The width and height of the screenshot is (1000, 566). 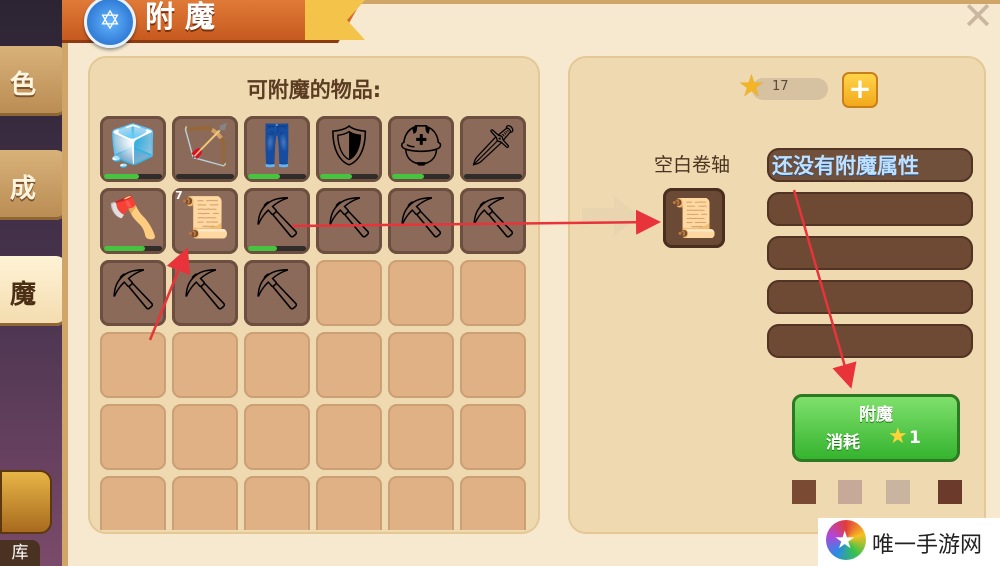 What do you see at coordinates (780, 86) in the screenshot?
I see `star-count: 17` at bounding box center [780, 86].